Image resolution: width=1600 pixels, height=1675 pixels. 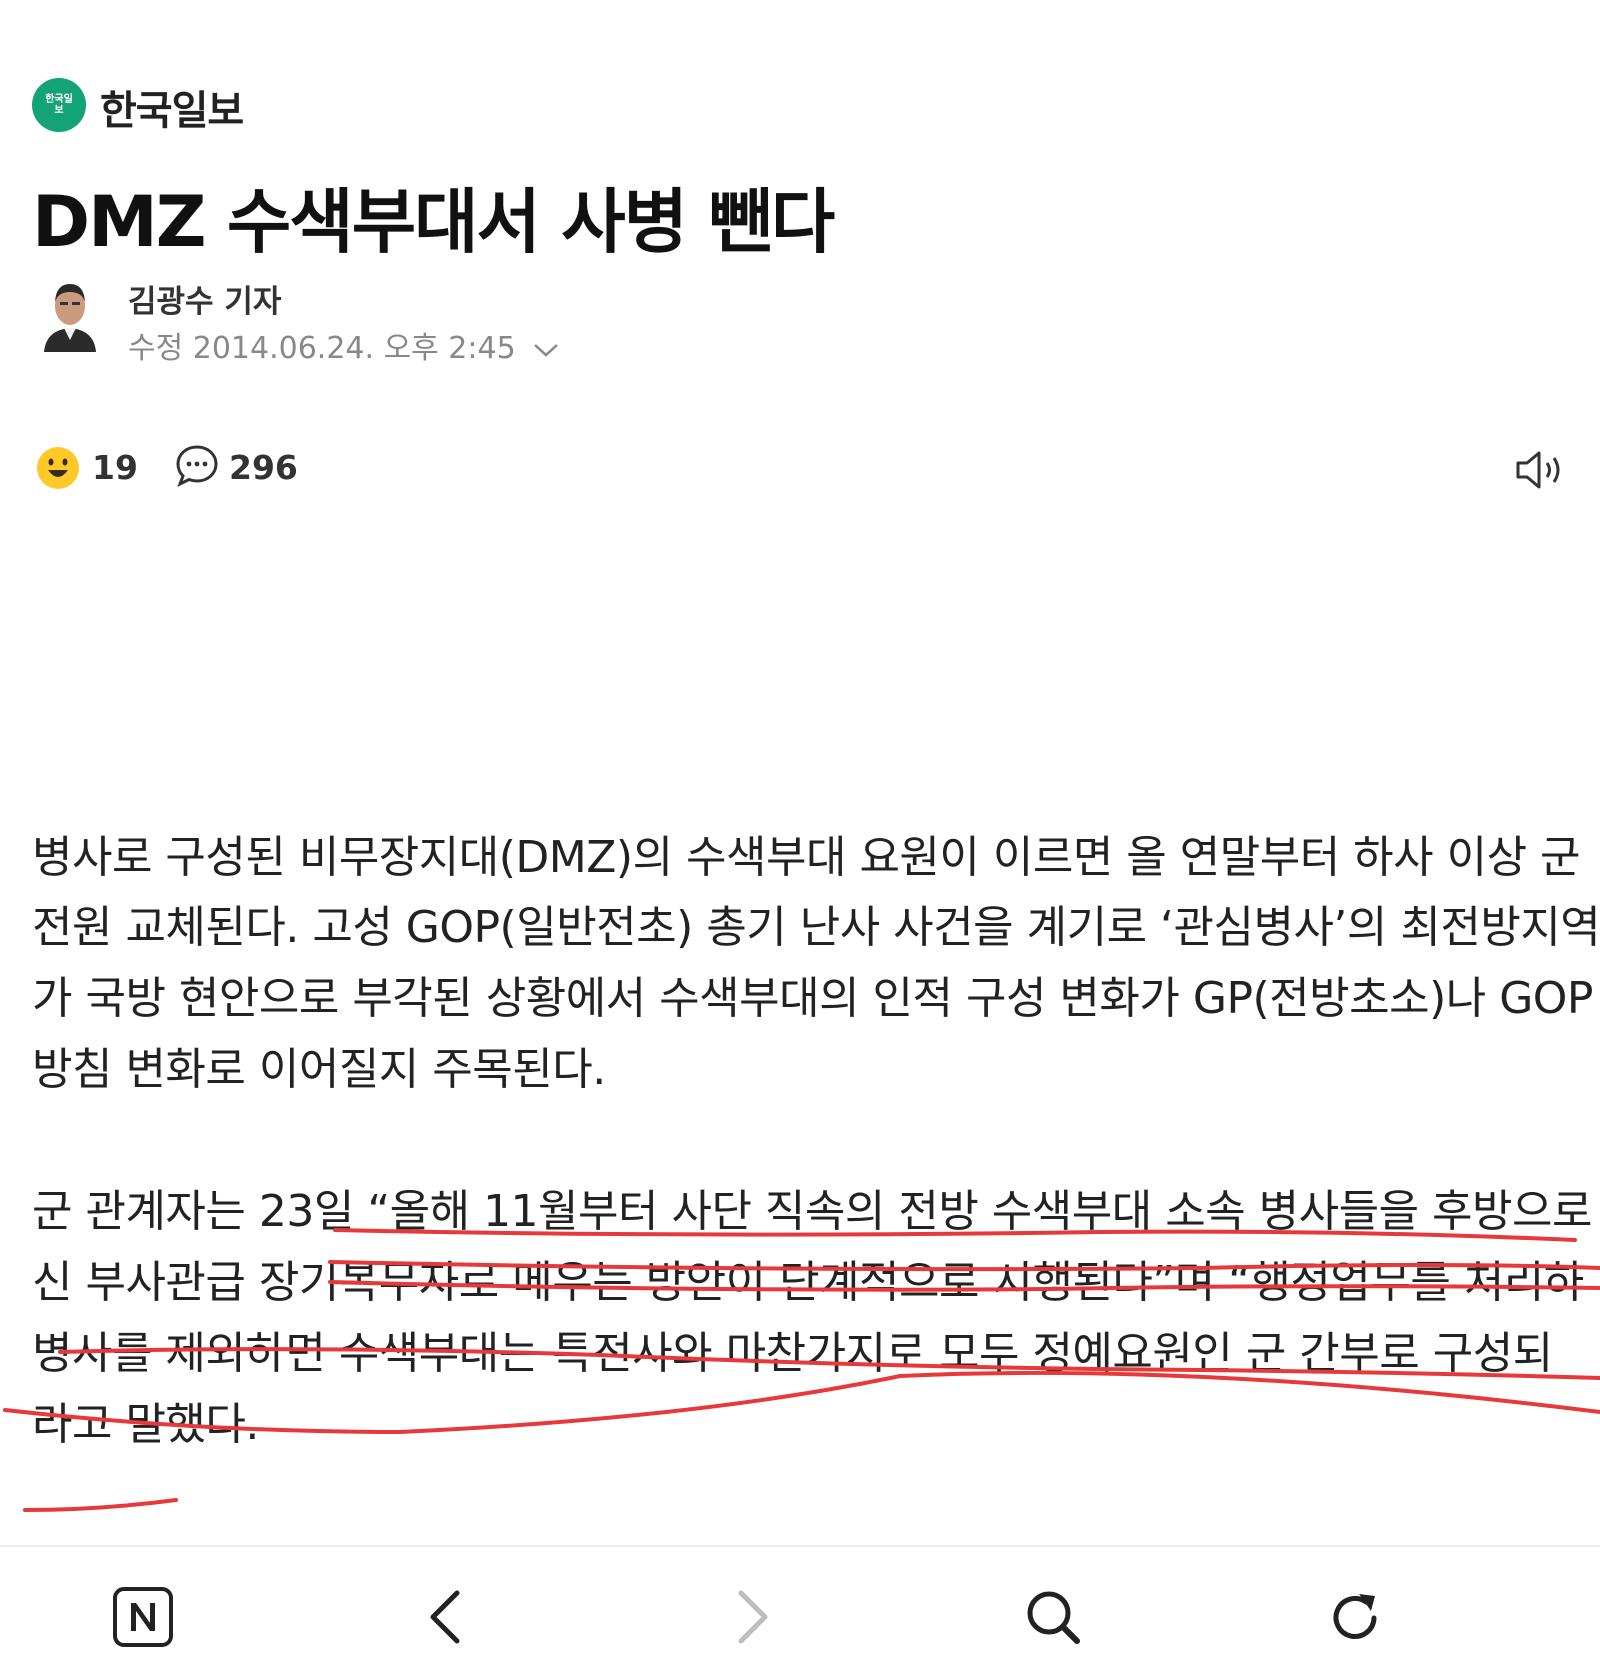 I want to click on comment-bubble-icon, so click(x=197, y=466).